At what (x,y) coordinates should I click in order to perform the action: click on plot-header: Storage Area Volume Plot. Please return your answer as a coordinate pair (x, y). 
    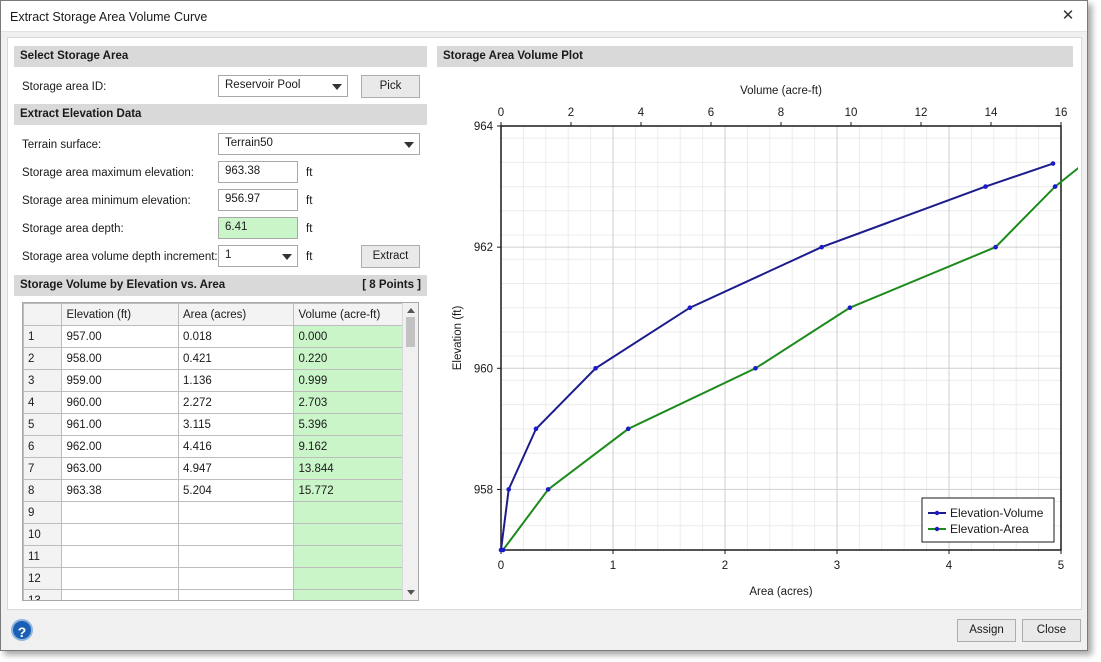
    Looking at the image, I should click on (755, 56).